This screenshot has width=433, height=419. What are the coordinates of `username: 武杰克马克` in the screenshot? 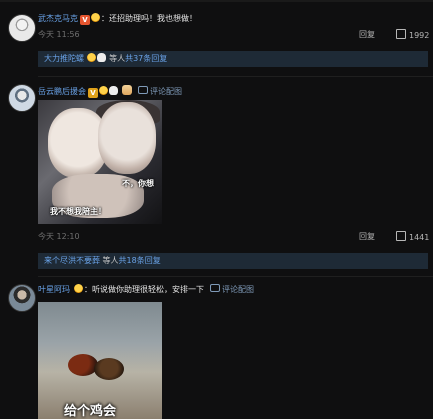 It's located at (58, 18).